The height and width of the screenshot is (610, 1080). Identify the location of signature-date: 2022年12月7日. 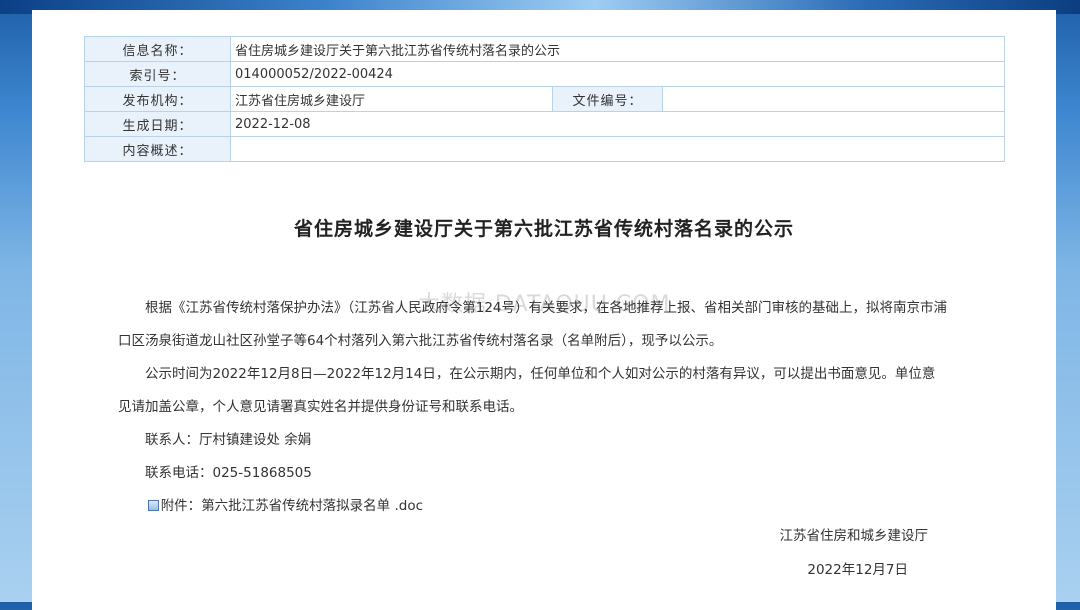
(857, 570).